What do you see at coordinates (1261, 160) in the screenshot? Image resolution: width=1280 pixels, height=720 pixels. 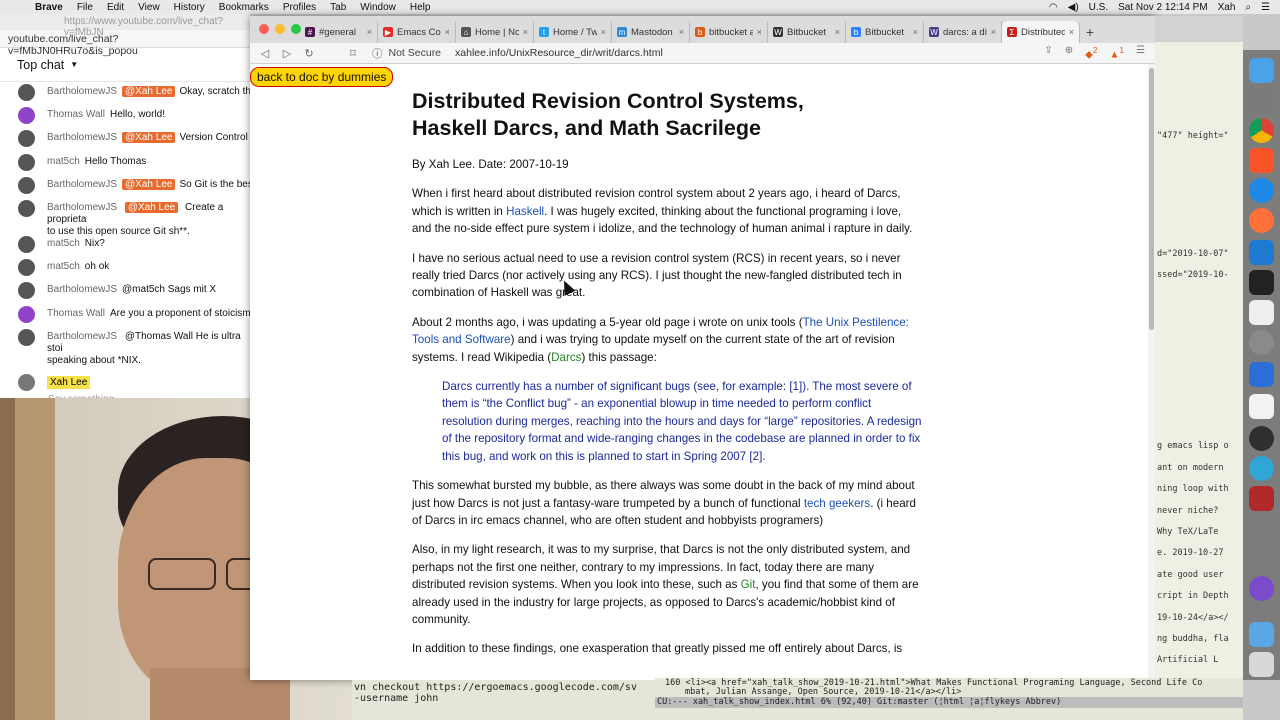 I see `brave-icon` at bounding box center [1261, 160].